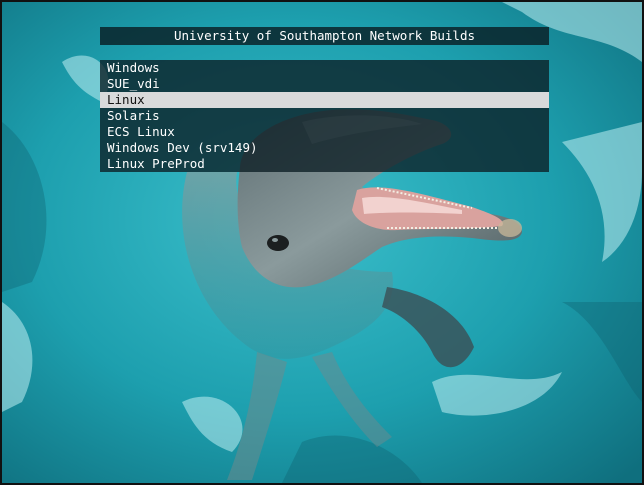 This screenshot has height=485, width=644. I want to click on menu-item-solaris: Solaris, so click(324, 116).